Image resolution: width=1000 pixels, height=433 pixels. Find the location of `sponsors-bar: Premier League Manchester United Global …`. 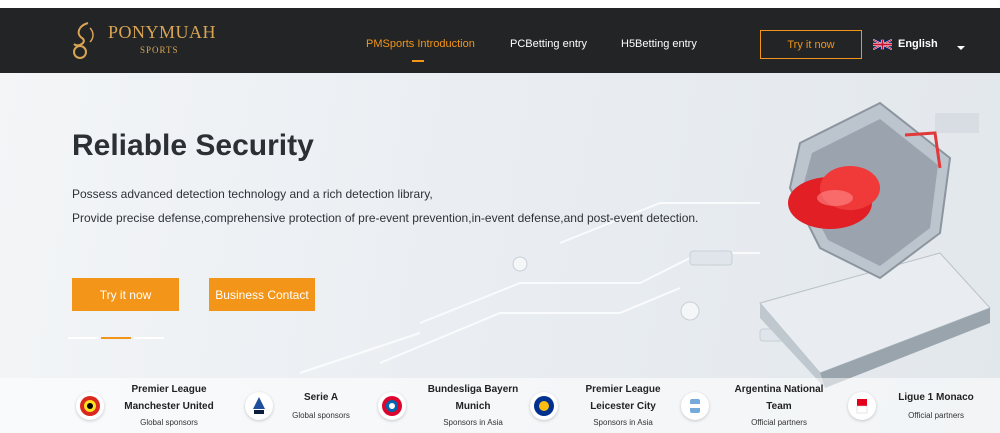

sponsors-bar: Premier League Manchester United Global … is located at coordinates (500, 405).